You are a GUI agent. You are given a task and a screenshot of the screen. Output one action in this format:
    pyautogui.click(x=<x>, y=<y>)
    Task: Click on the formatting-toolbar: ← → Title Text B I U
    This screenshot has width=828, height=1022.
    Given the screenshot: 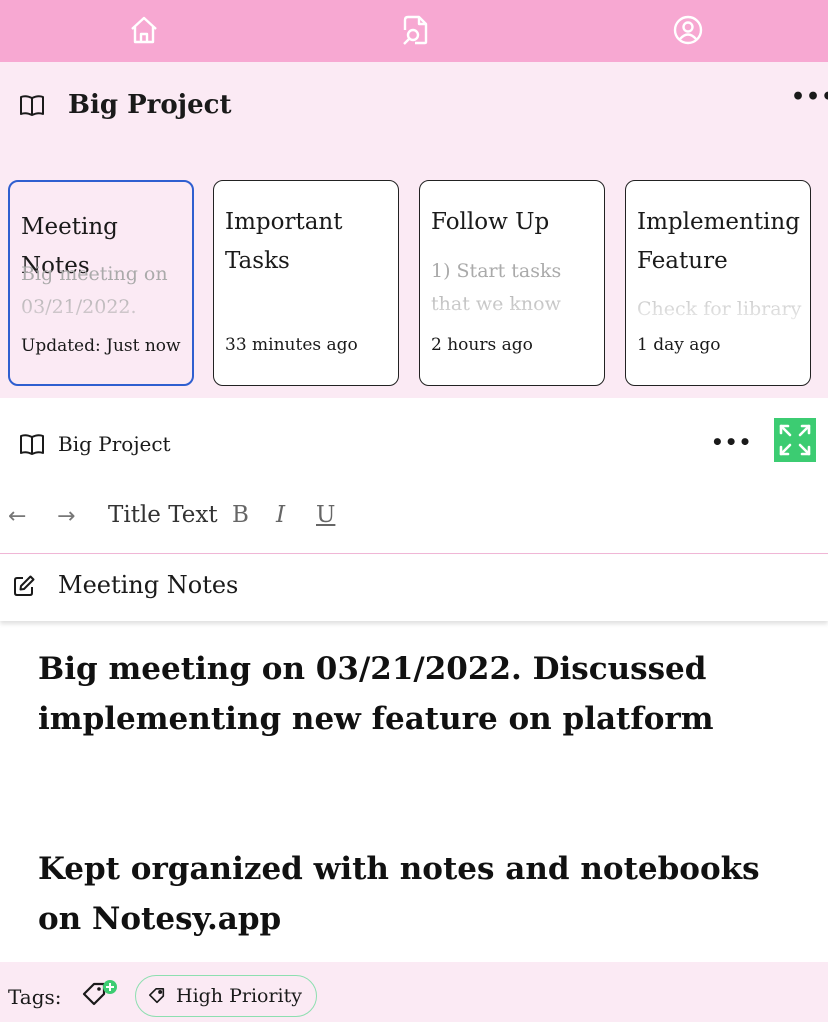 What is the action you would take?
    pyautogui.click(x=414, y=521)
    